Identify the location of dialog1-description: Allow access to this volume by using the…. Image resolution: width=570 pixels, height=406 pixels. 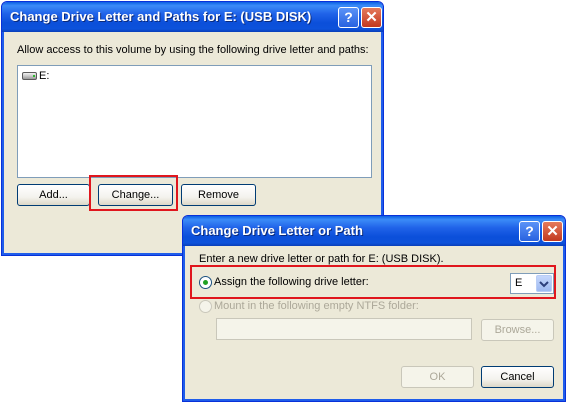
(193, 50).